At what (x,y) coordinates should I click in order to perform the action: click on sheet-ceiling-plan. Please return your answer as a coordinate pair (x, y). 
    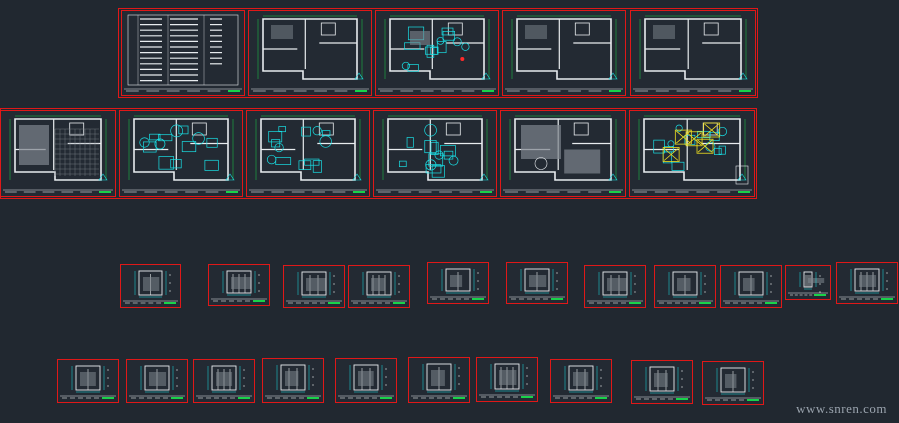
    Looking at the image, I should click on (308, 153).